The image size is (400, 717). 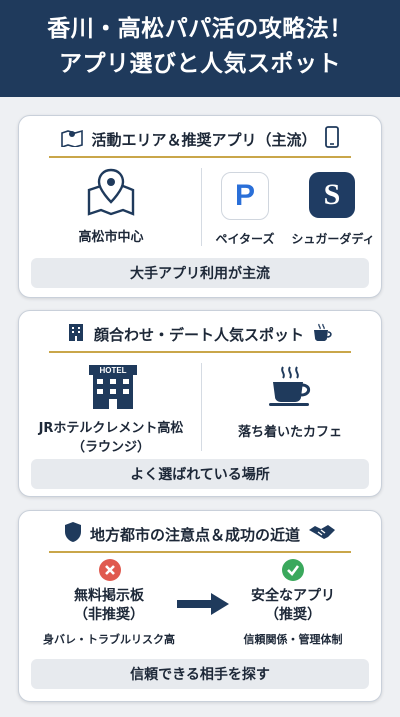 What do you see at coordinates (200, 674) in the screenshot?
I see `card3-footer-bar: 信頼できる相手を探す` at bounding box center [200, 674].